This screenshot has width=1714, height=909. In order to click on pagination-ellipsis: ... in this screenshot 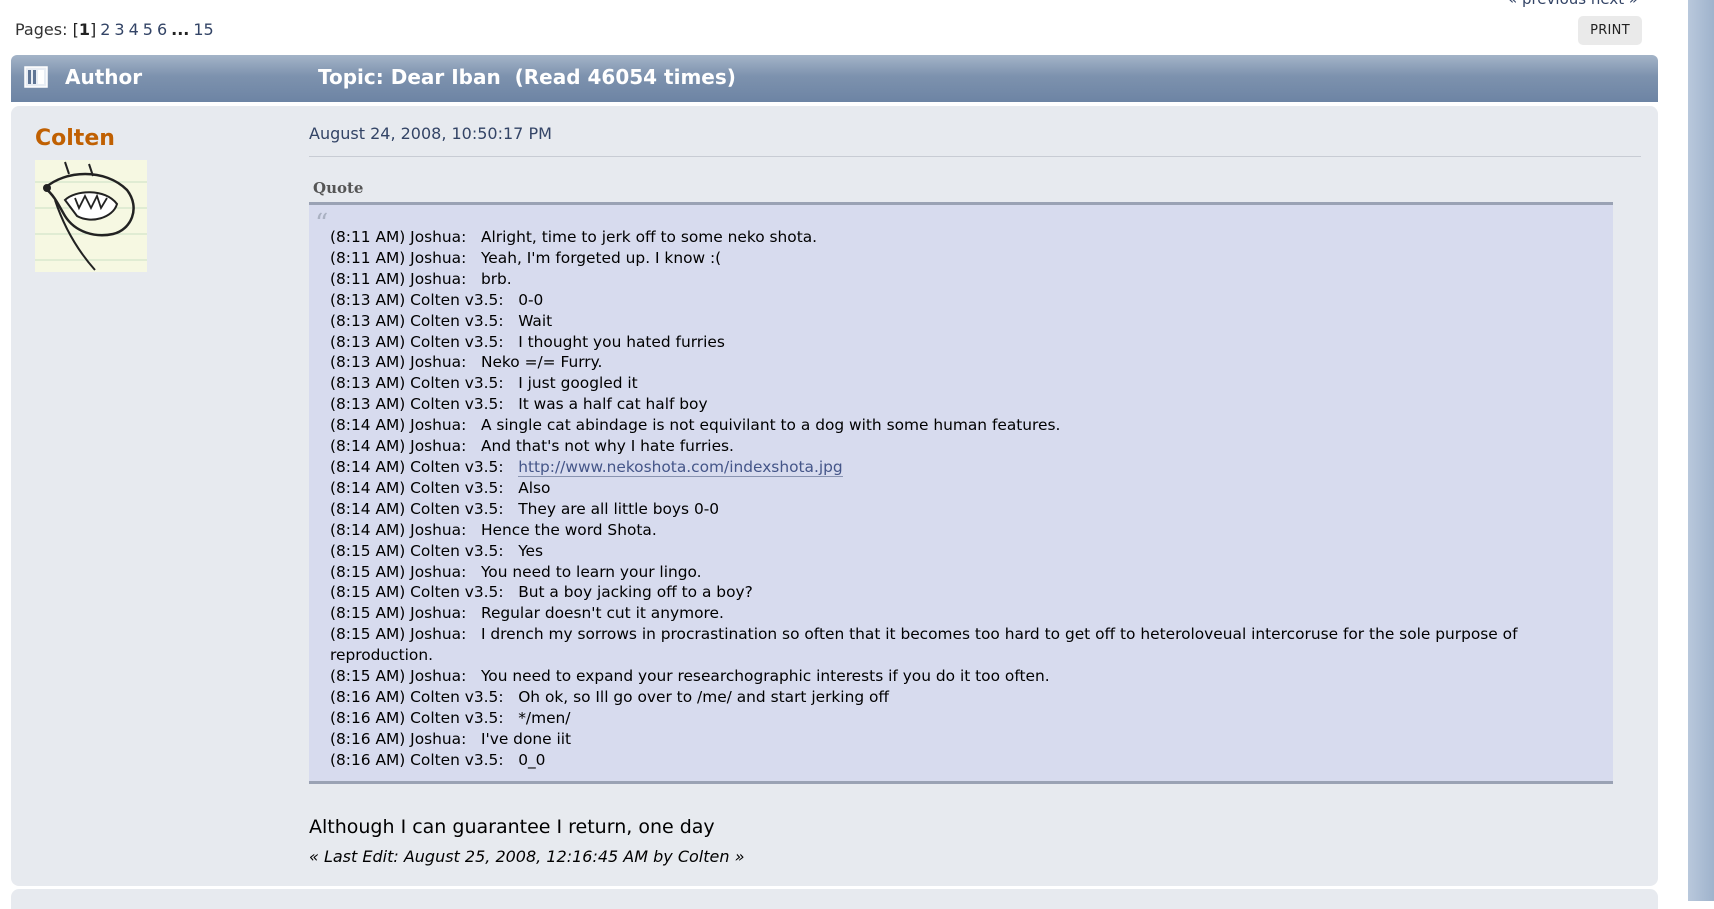, I will do `click(180, 29)`.